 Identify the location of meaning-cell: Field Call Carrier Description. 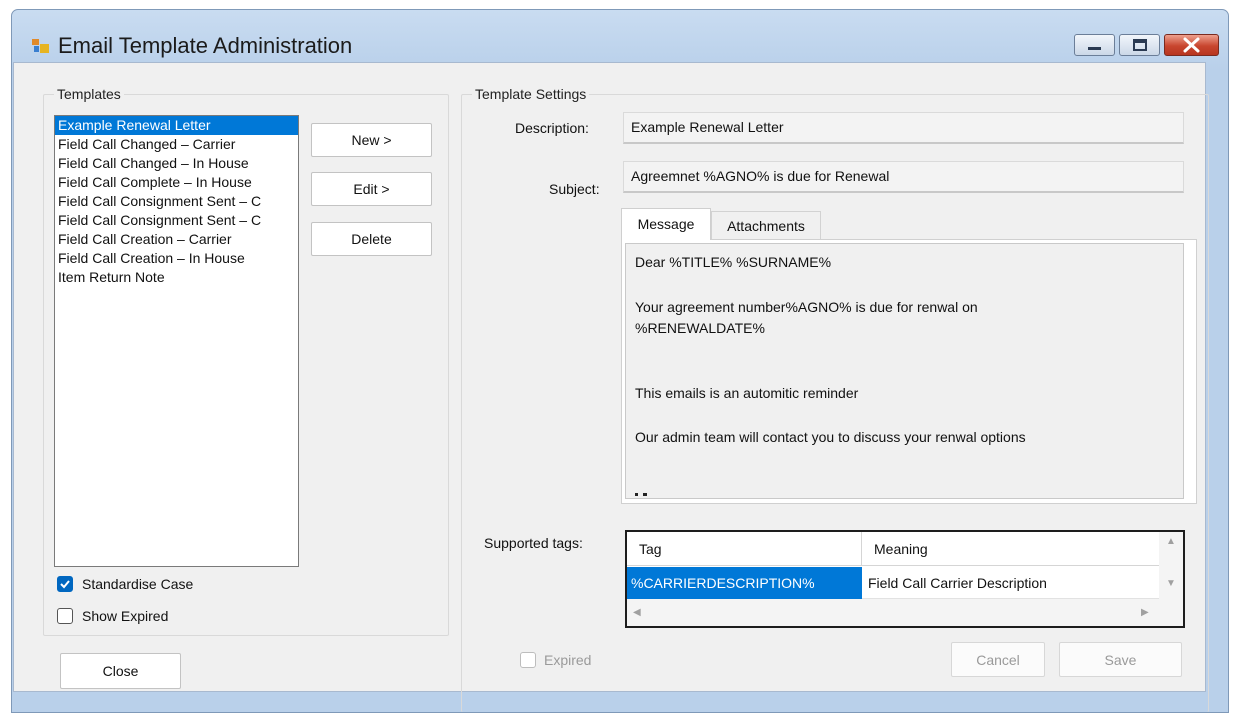
(1010, 583).